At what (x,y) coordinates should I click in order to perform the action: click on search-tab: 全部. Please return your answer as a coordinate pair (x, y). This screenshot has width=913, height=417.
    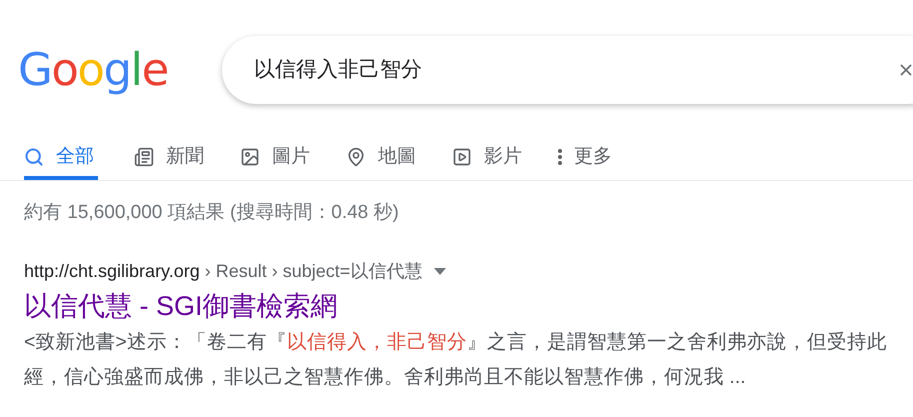
    Looking at the image, I should click on (61, 162).